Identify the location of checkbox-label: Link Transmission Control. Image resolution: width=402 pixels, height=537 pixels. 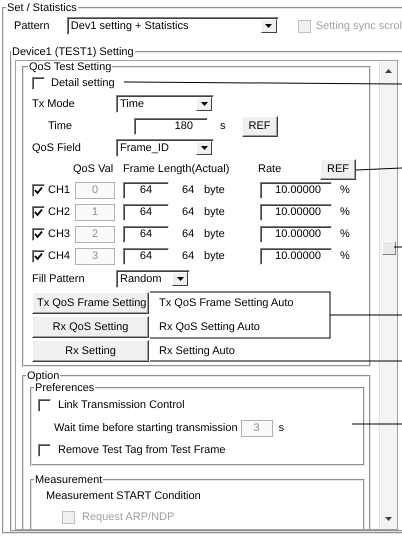
(121, 405).